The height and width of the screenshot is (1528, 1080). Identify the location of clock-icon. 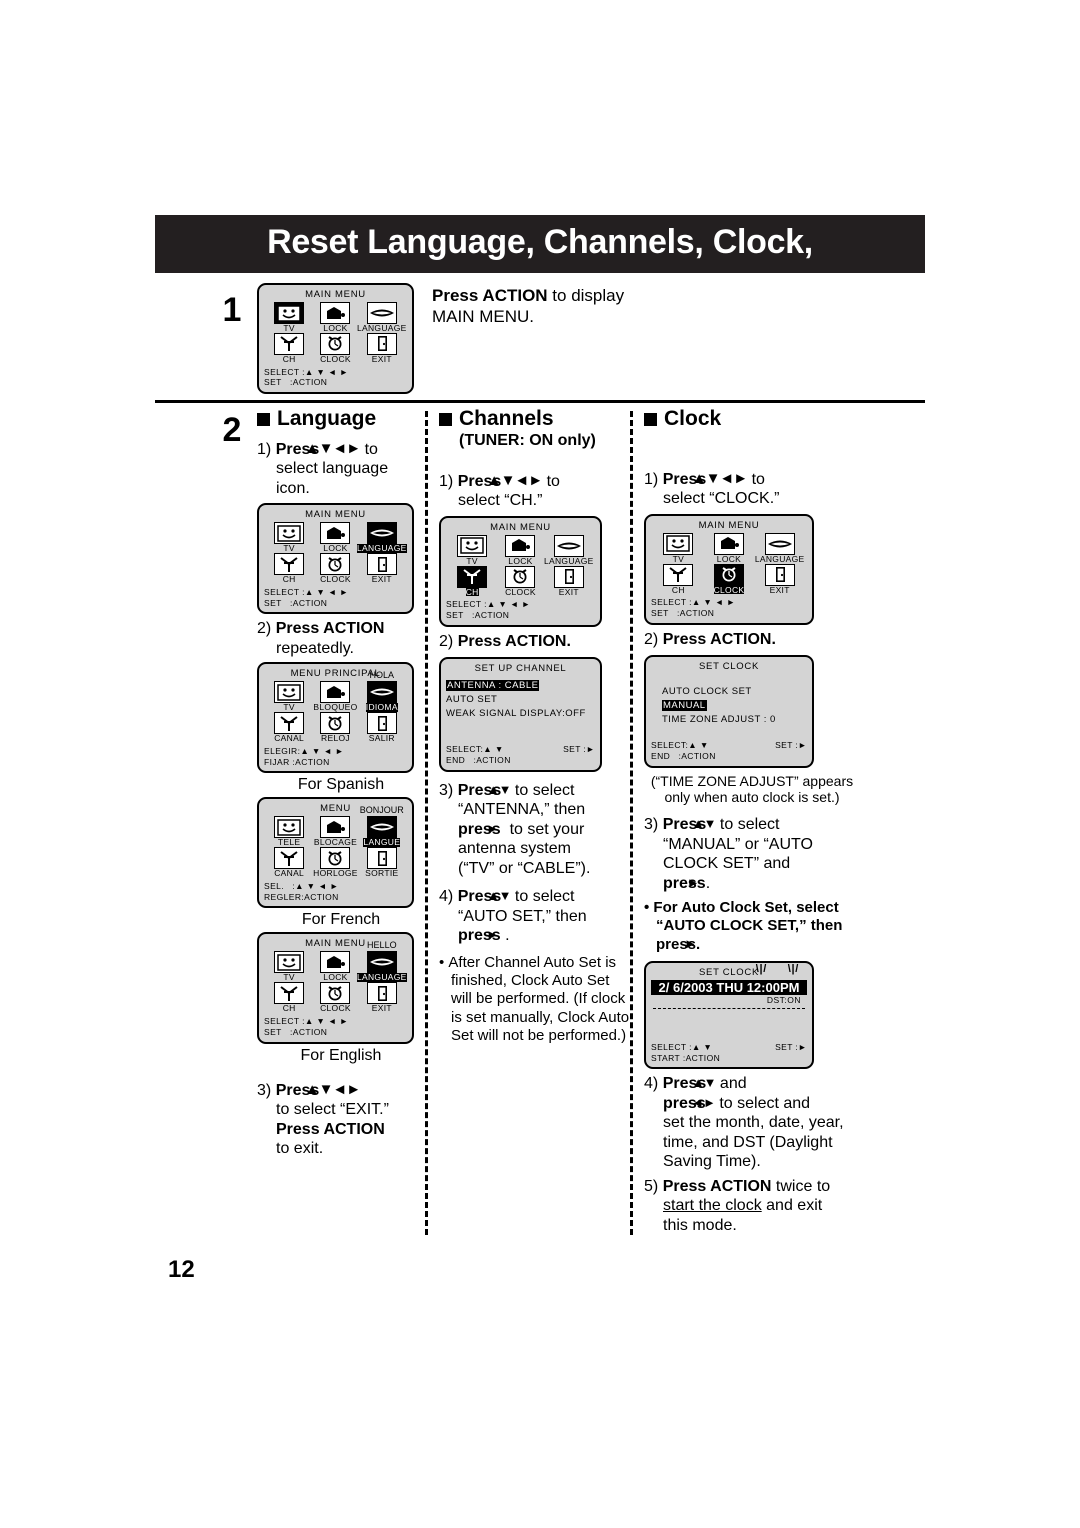
(335, 858).